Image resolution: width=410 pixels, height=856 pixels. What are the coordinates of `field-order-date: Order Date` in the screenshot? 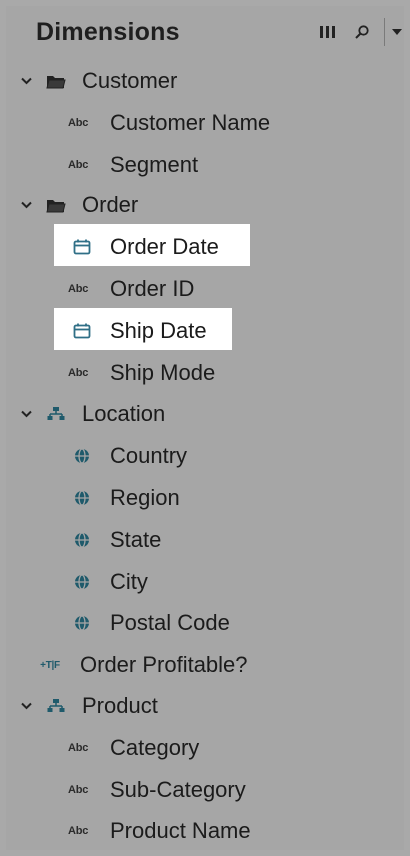 It's located at (143, 247).